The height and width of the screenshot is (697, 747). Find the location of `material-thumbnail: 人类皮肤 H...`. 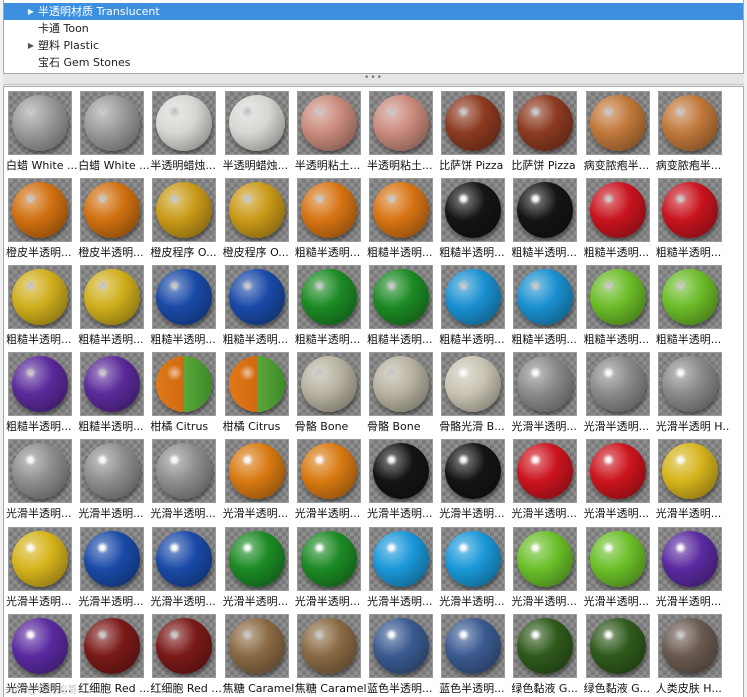

material-thumbnail: 人类皮肤 H... is located at coordinates (692, 655).